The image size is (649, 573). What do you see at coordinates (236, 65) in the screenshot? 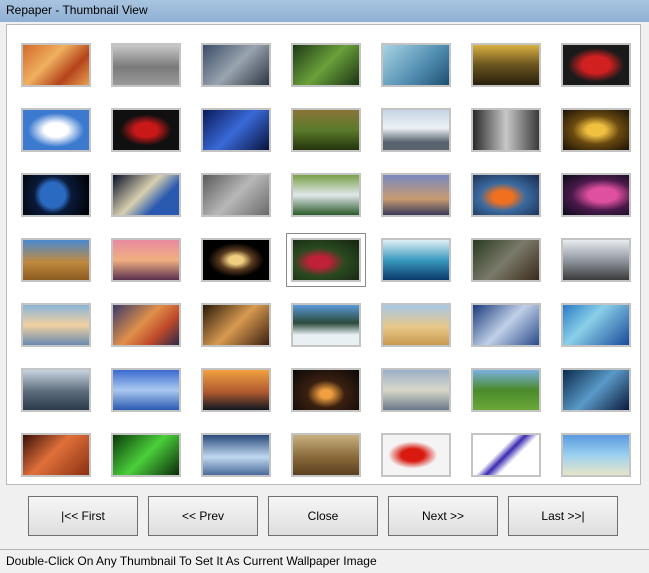
I see `thumbnail-fighter-jets` at bounding box center [236, 65].